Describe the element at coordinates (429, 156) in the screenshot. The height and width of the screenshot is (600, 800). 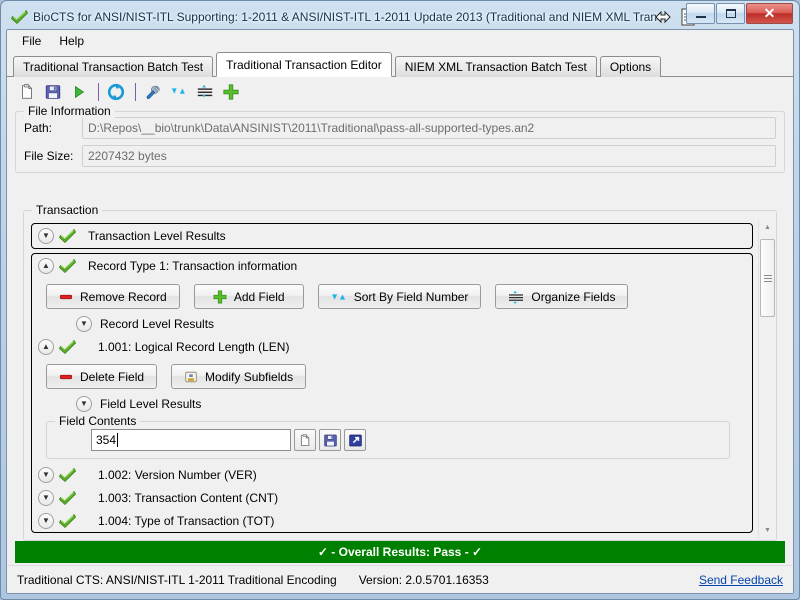
I see `file-size-field: 2207432 bytes` at that location.